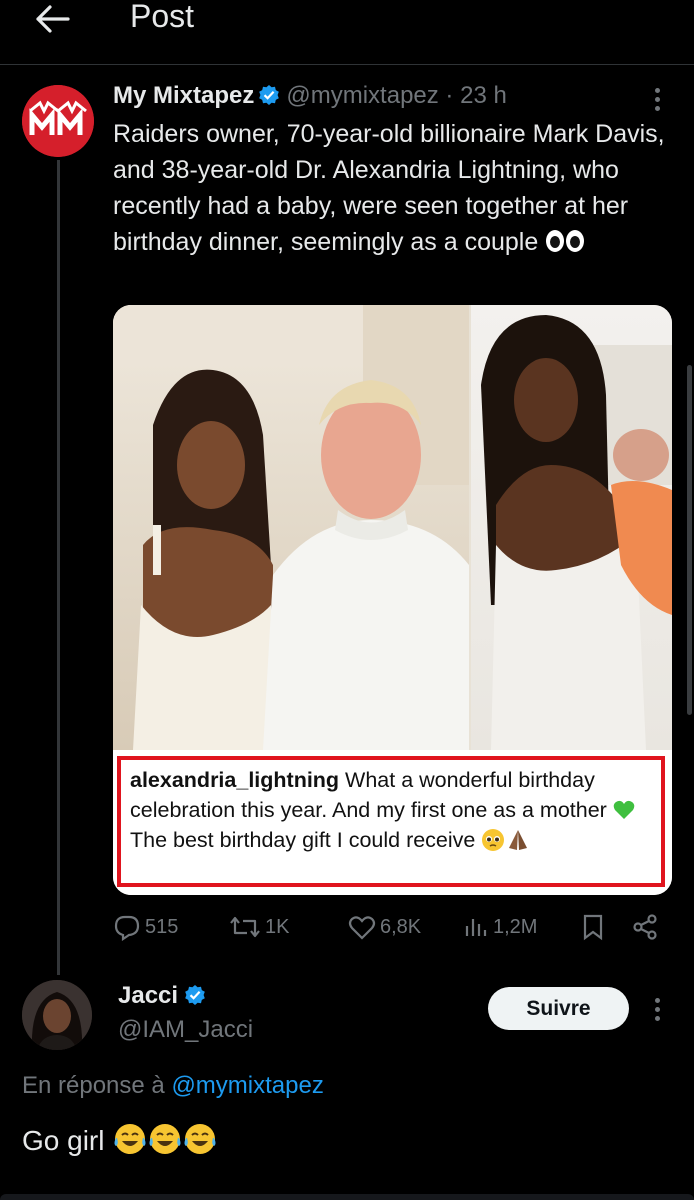 The width and height of the screenshot is (694, 1200). I want to click on thread-line, so click(58, 567).